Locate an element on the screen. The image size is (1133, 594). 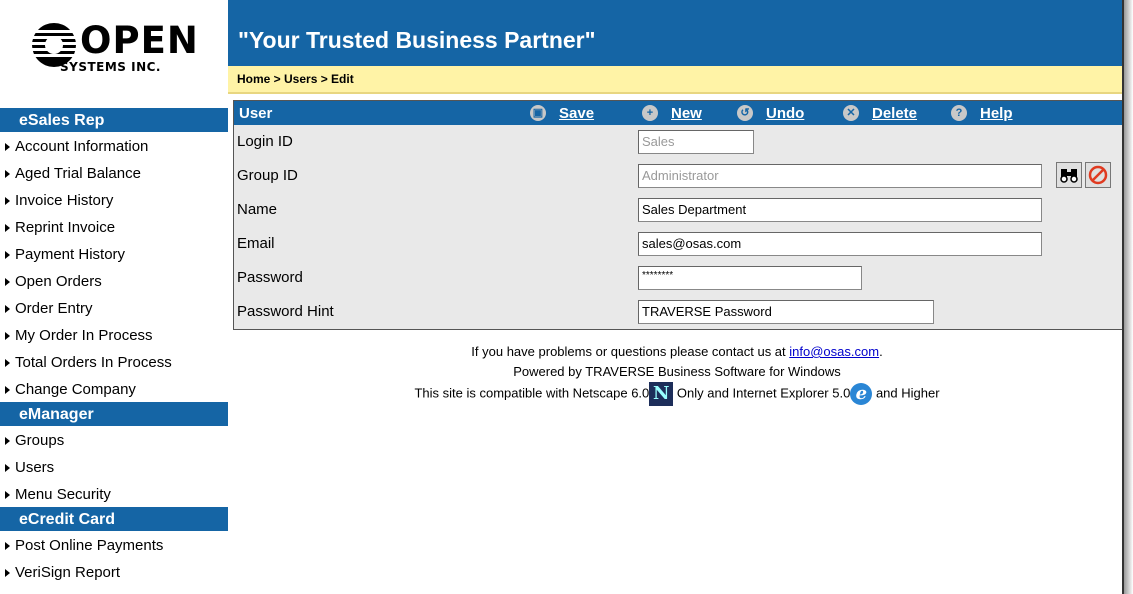
sidebar-item-order-entry: Order Entry is located at coordinates (114, 307).